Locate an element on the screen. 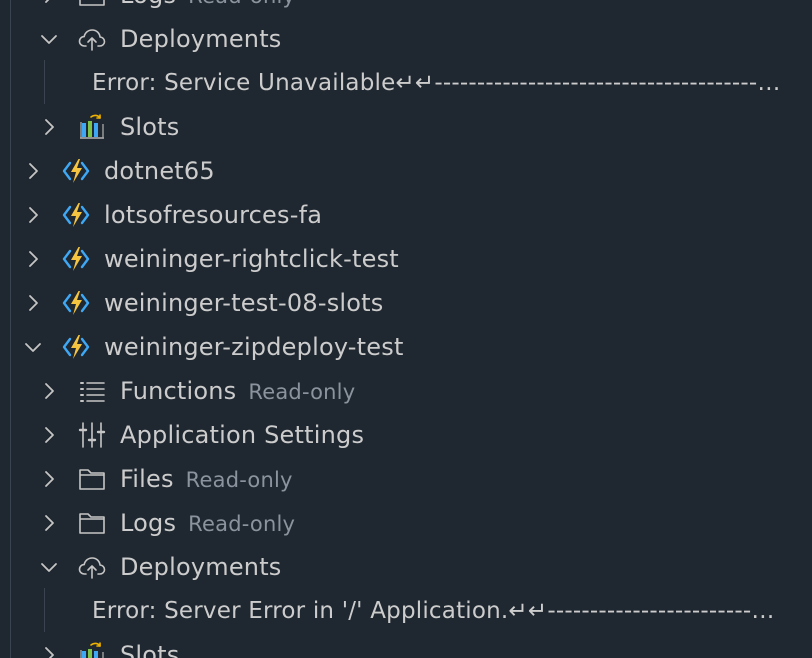  tree-item-function-app: weininger-rightclick-test is located at coordinates (406, 259).